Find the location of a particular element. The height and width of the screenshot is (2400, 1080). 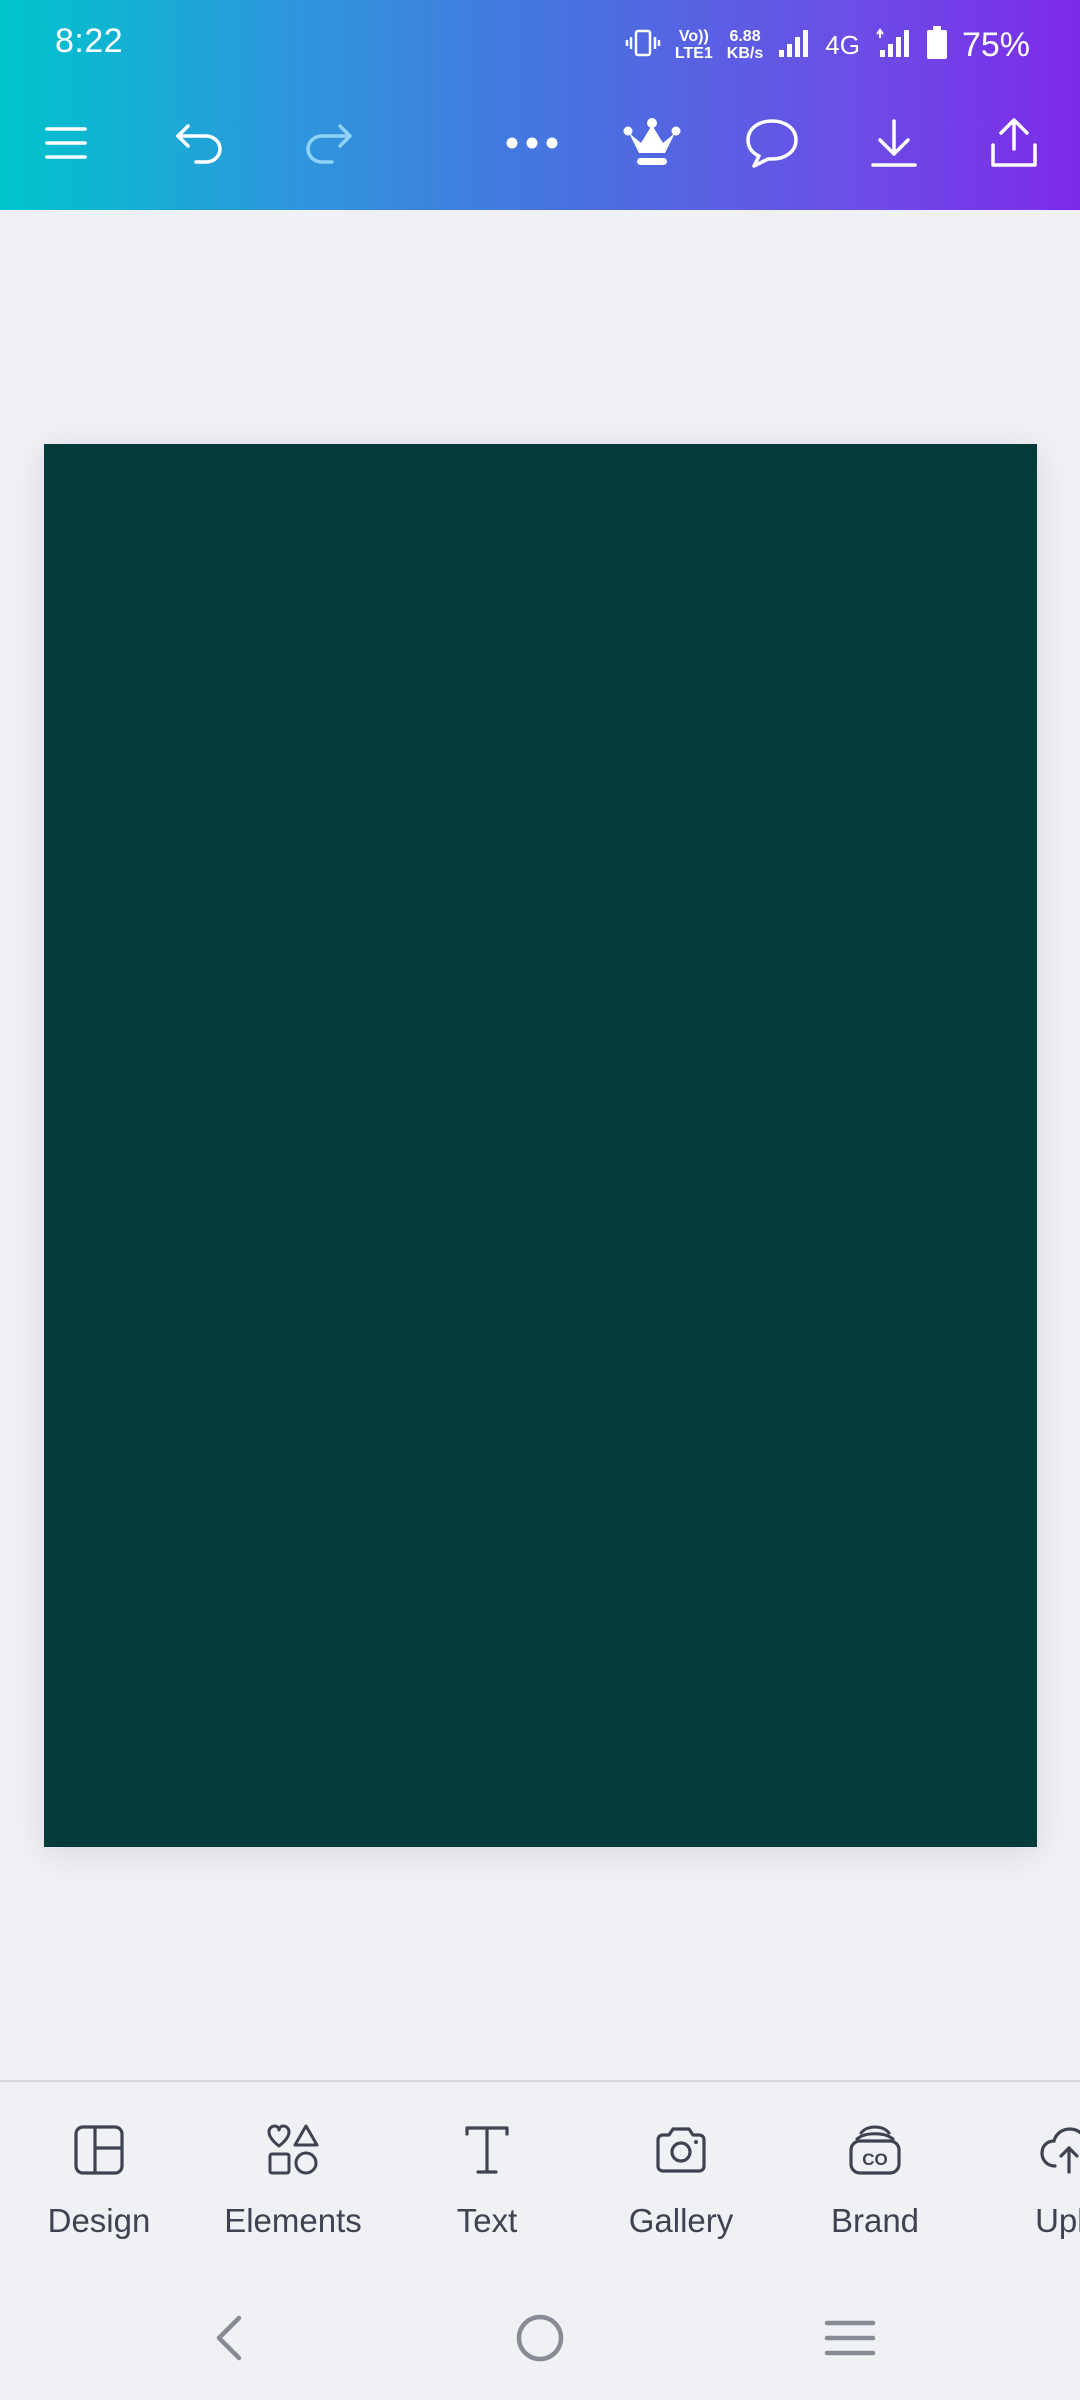

layout-icon is located at coordinates (99, 2150).